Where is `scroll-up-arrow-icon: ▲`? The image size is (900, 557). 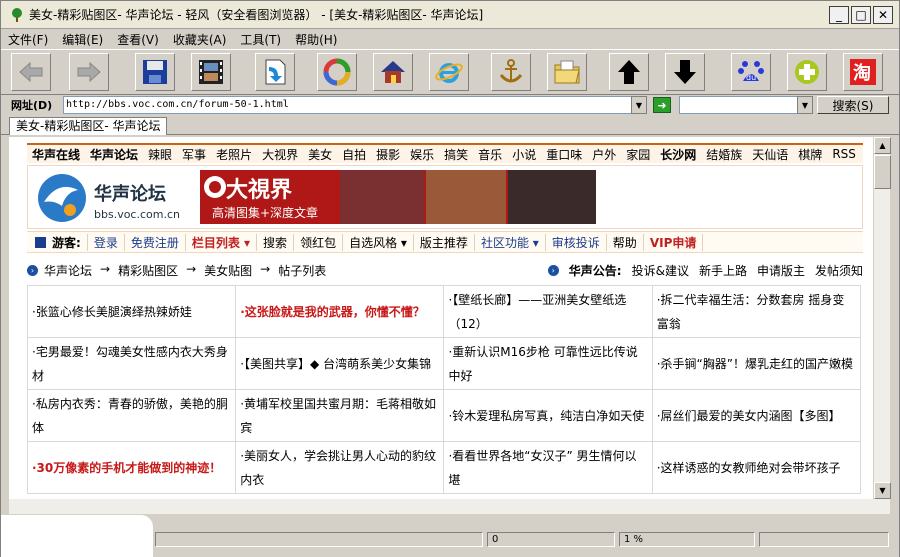
scroll-up-arrow-icon: ▲ is located at coordinates (882, 145).